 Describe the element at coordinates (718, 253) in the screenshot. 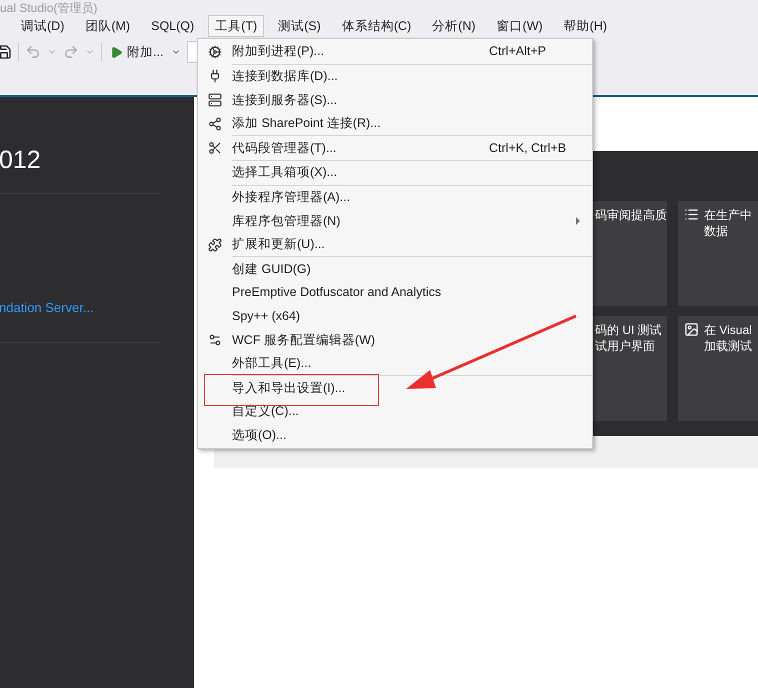

I see `feature-tile: 在生产中 数据` at that location.